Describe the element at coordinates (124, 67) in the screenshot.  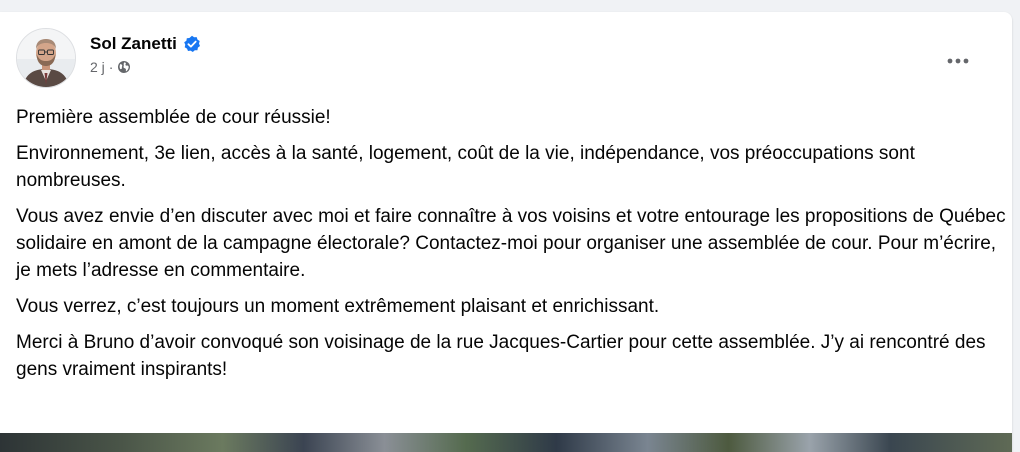
I see `globe-icon` at that location.